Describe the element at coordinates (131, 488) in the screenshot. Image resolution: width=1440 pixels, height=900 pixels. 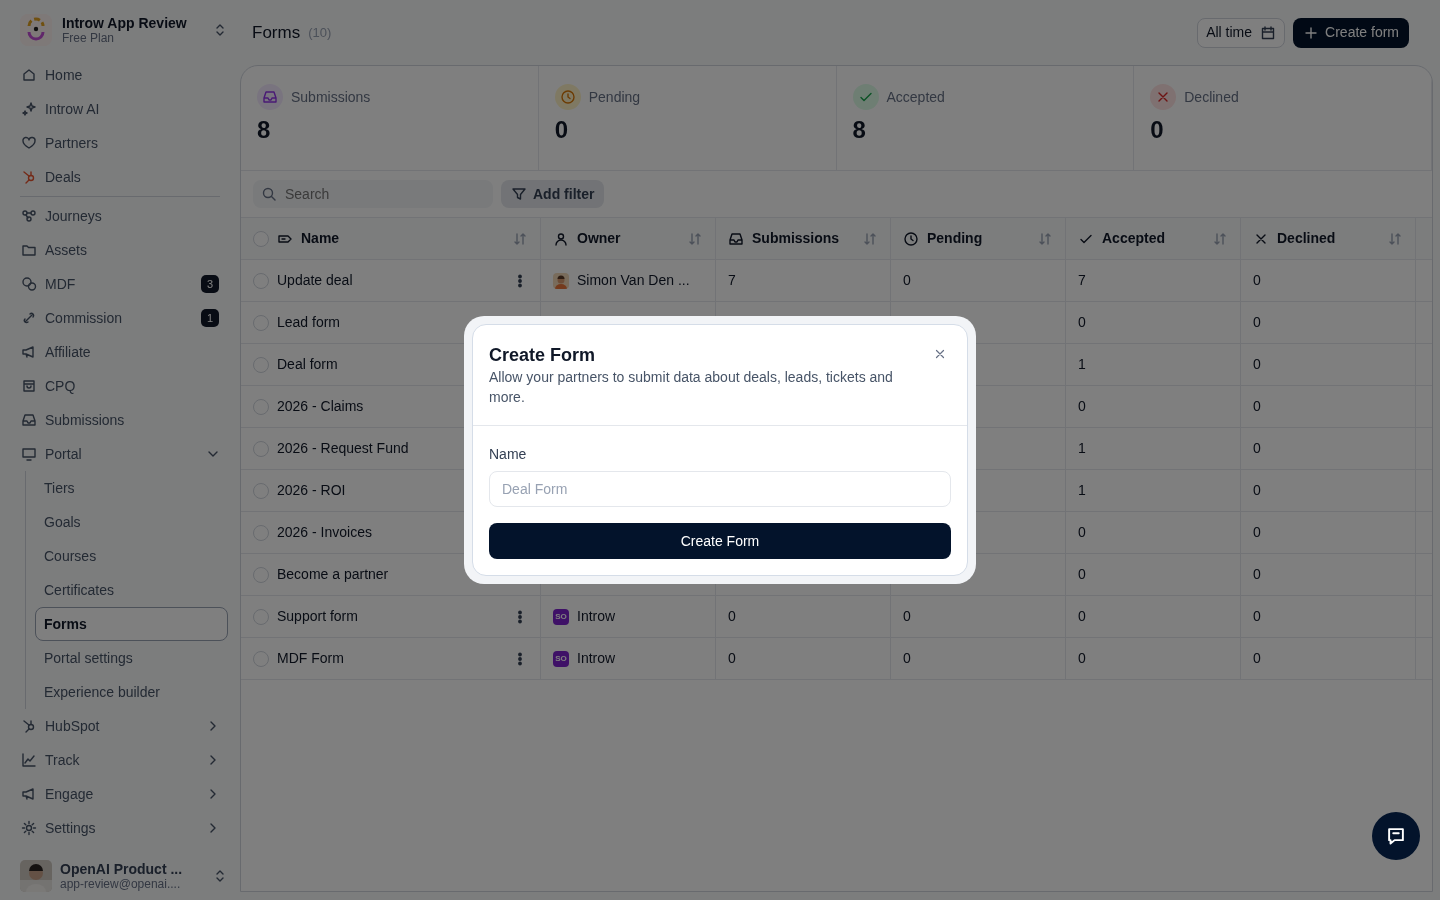
I see `submenu-item: Tiers` at that location.